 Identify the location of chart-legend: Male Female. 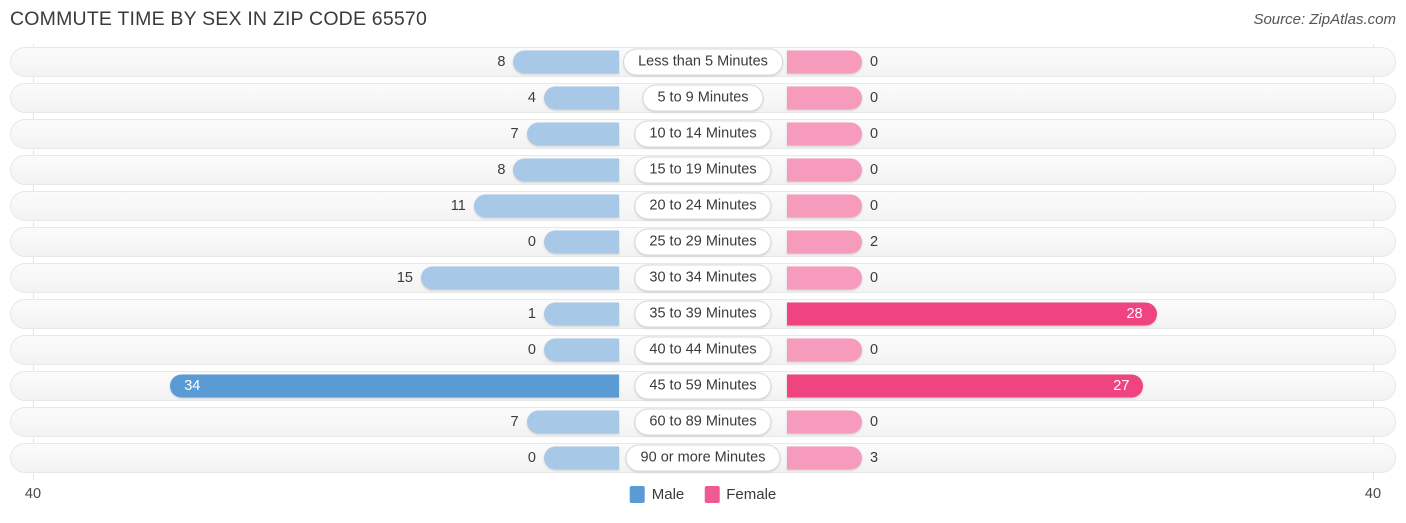
(702, 494).